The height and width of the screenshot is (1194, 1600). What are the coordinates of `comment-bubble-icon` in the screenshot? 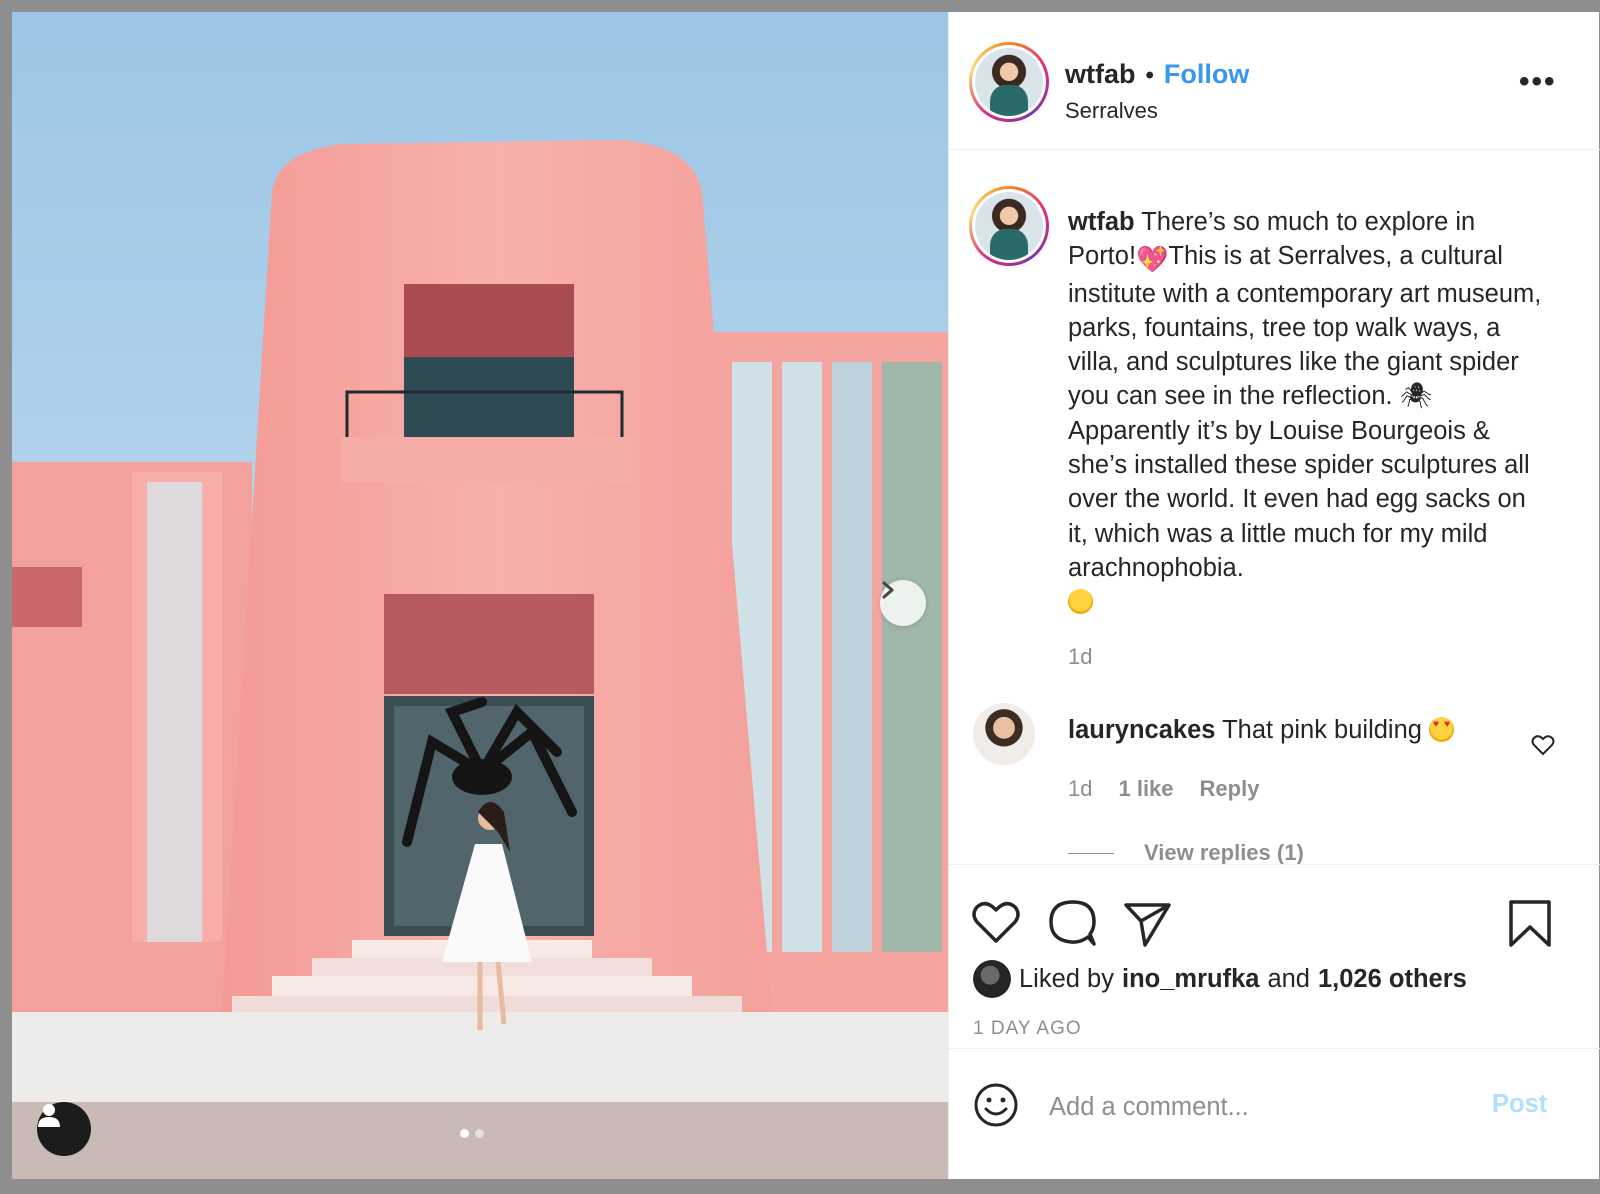 It's located at (1072, 923).